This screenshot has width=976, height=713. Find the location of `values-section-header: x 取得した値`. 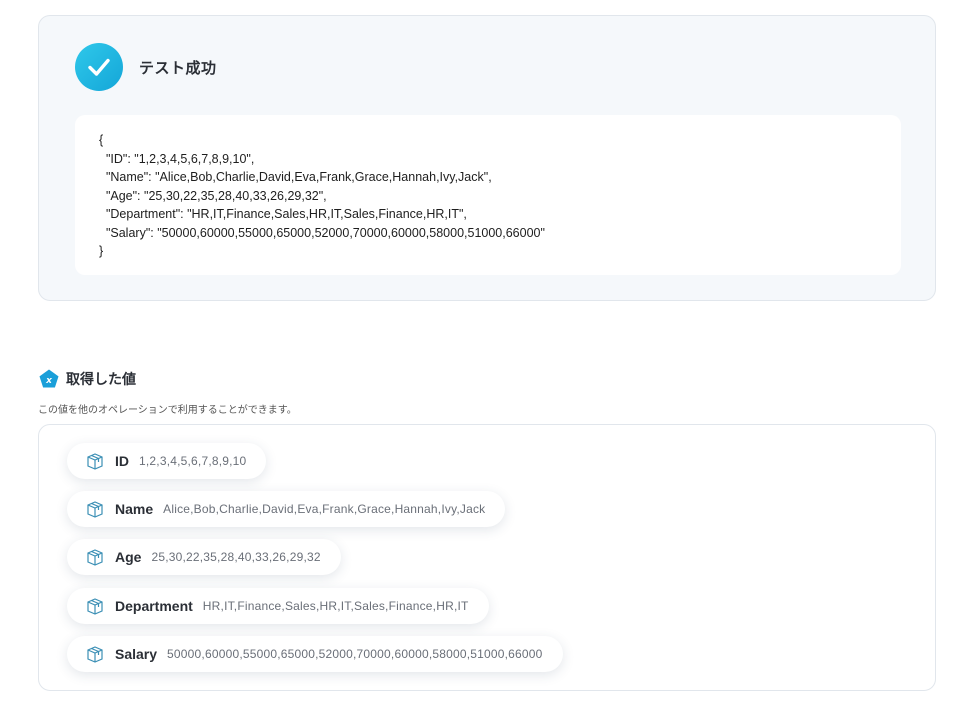

values-section-header: x 取得した値 is located at coordinates (87, 379).